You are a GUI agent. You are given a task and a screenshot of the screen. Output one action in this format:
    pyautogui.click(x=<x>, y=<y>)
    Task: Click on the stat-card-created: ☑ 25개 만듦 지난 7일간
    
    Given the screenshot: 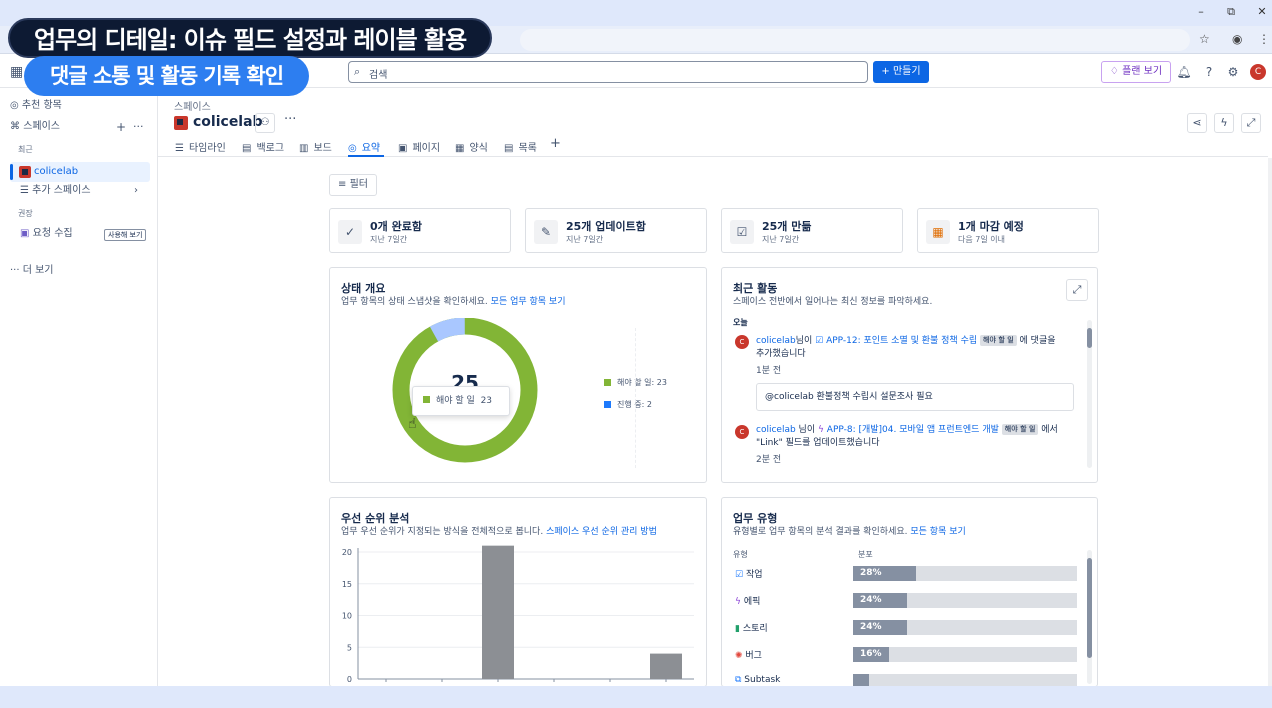 What is the action you would take?
    pyautogui.click(x=812, y=230)
    